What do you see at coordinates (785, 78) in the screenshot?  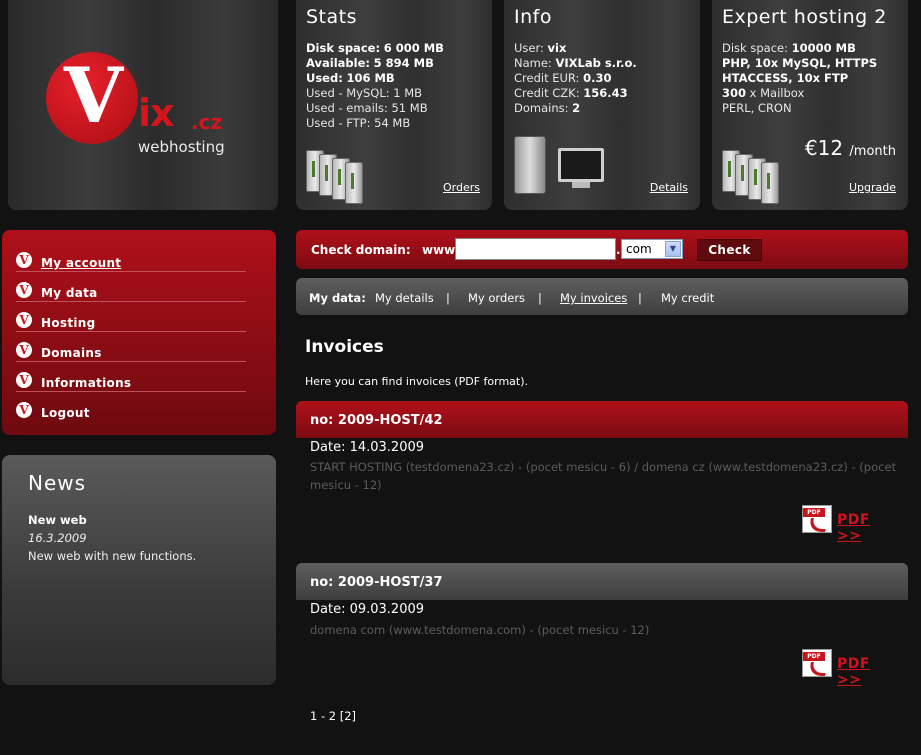 I see `expert-line-htaccess: HTACCESS, 10x FTP` at bounding box center [785, 78].